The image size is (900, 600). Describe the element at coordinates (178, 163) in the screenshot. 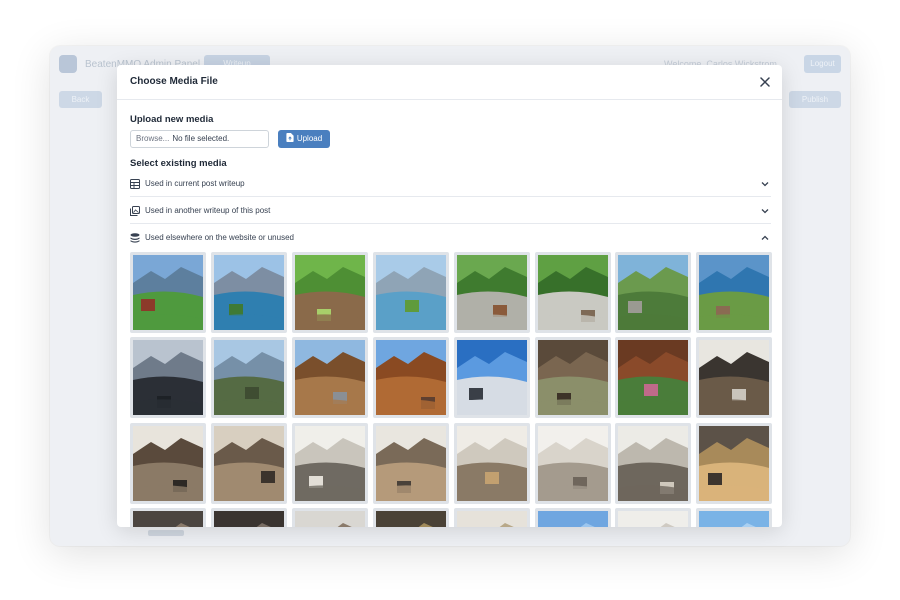

I see `select-heading: Select existing media` at that location.